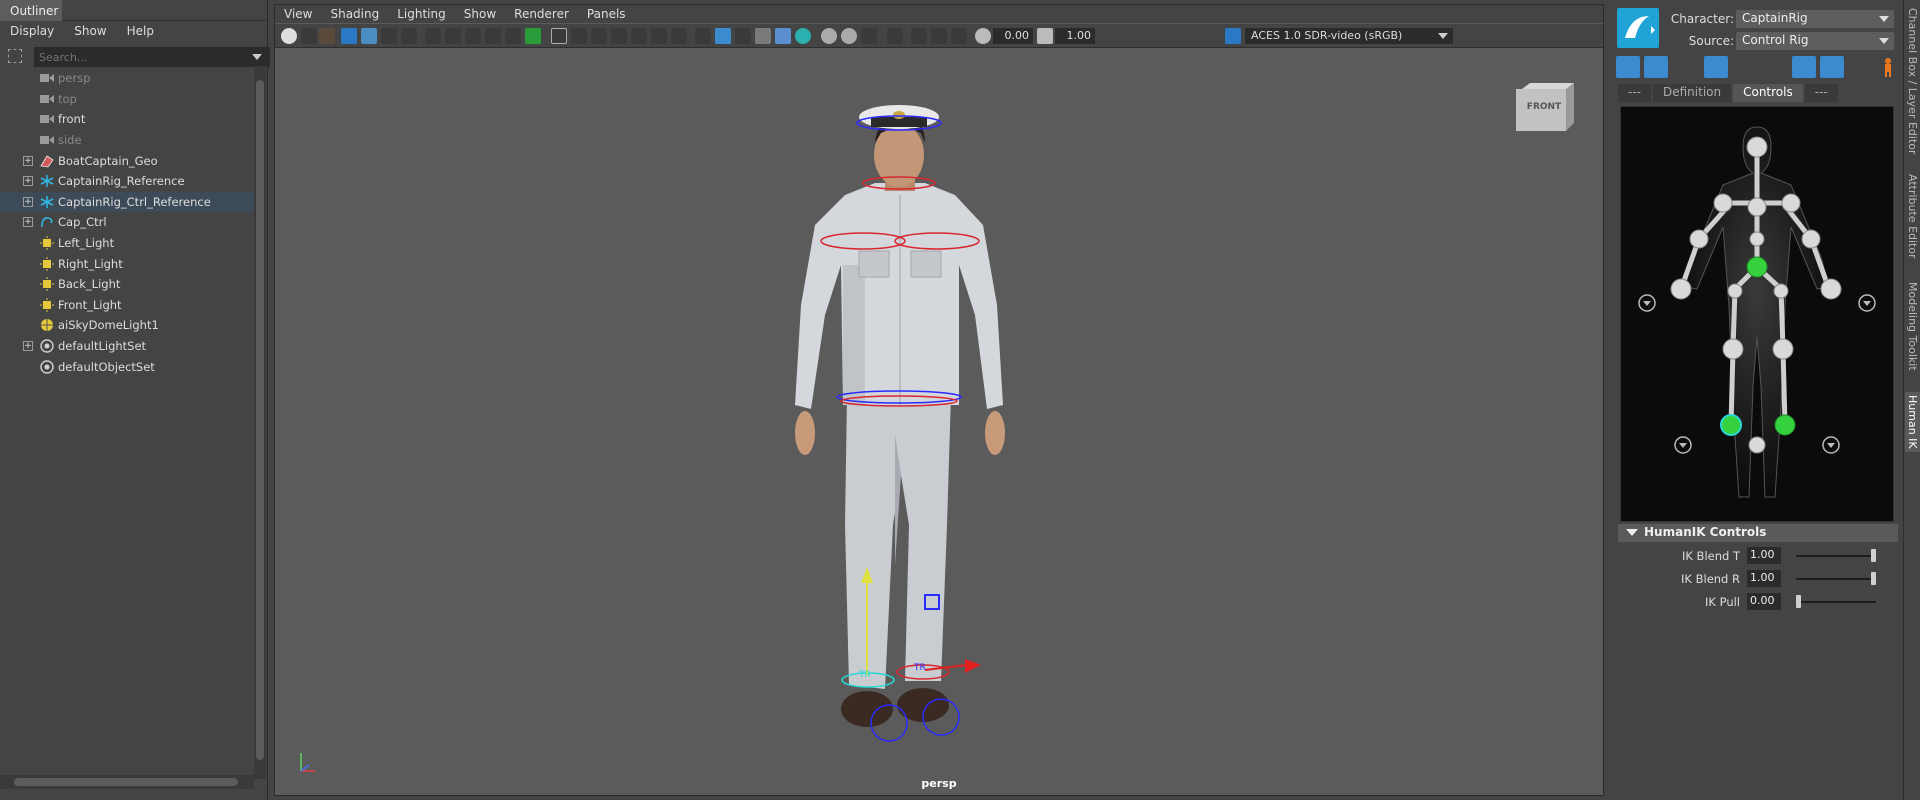  I want to click on chevron-down-icon, so click(1884, 19).